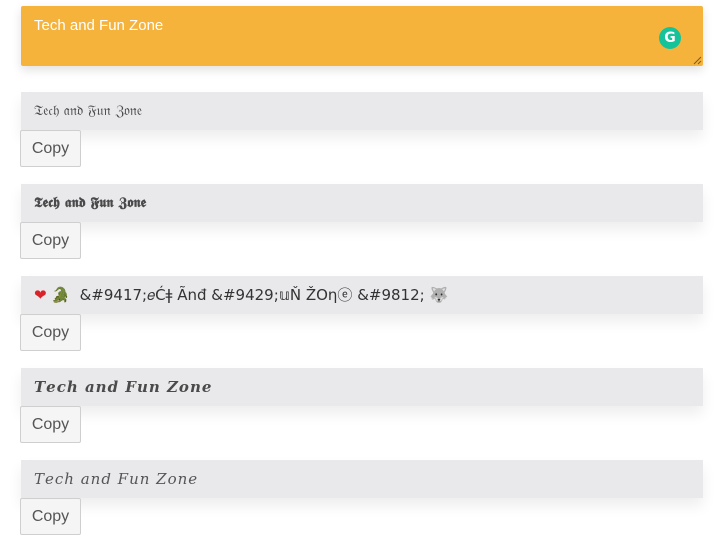  Describe the element at coordinates (116, 479) in the screenshot. I see `styled-text: 𝑇𝑒𝑐ℎ 𝑎𝑛𝑑 𝐹𝑢𝑛 𝑍𝑜𝑛𝑒` at that location.